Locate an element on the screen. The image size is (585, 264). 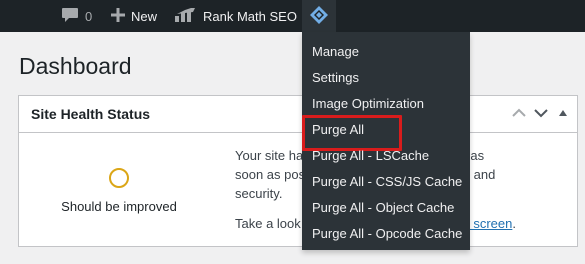
rank-math-label: Rank Math SEO is located at coordinates (250, 16).